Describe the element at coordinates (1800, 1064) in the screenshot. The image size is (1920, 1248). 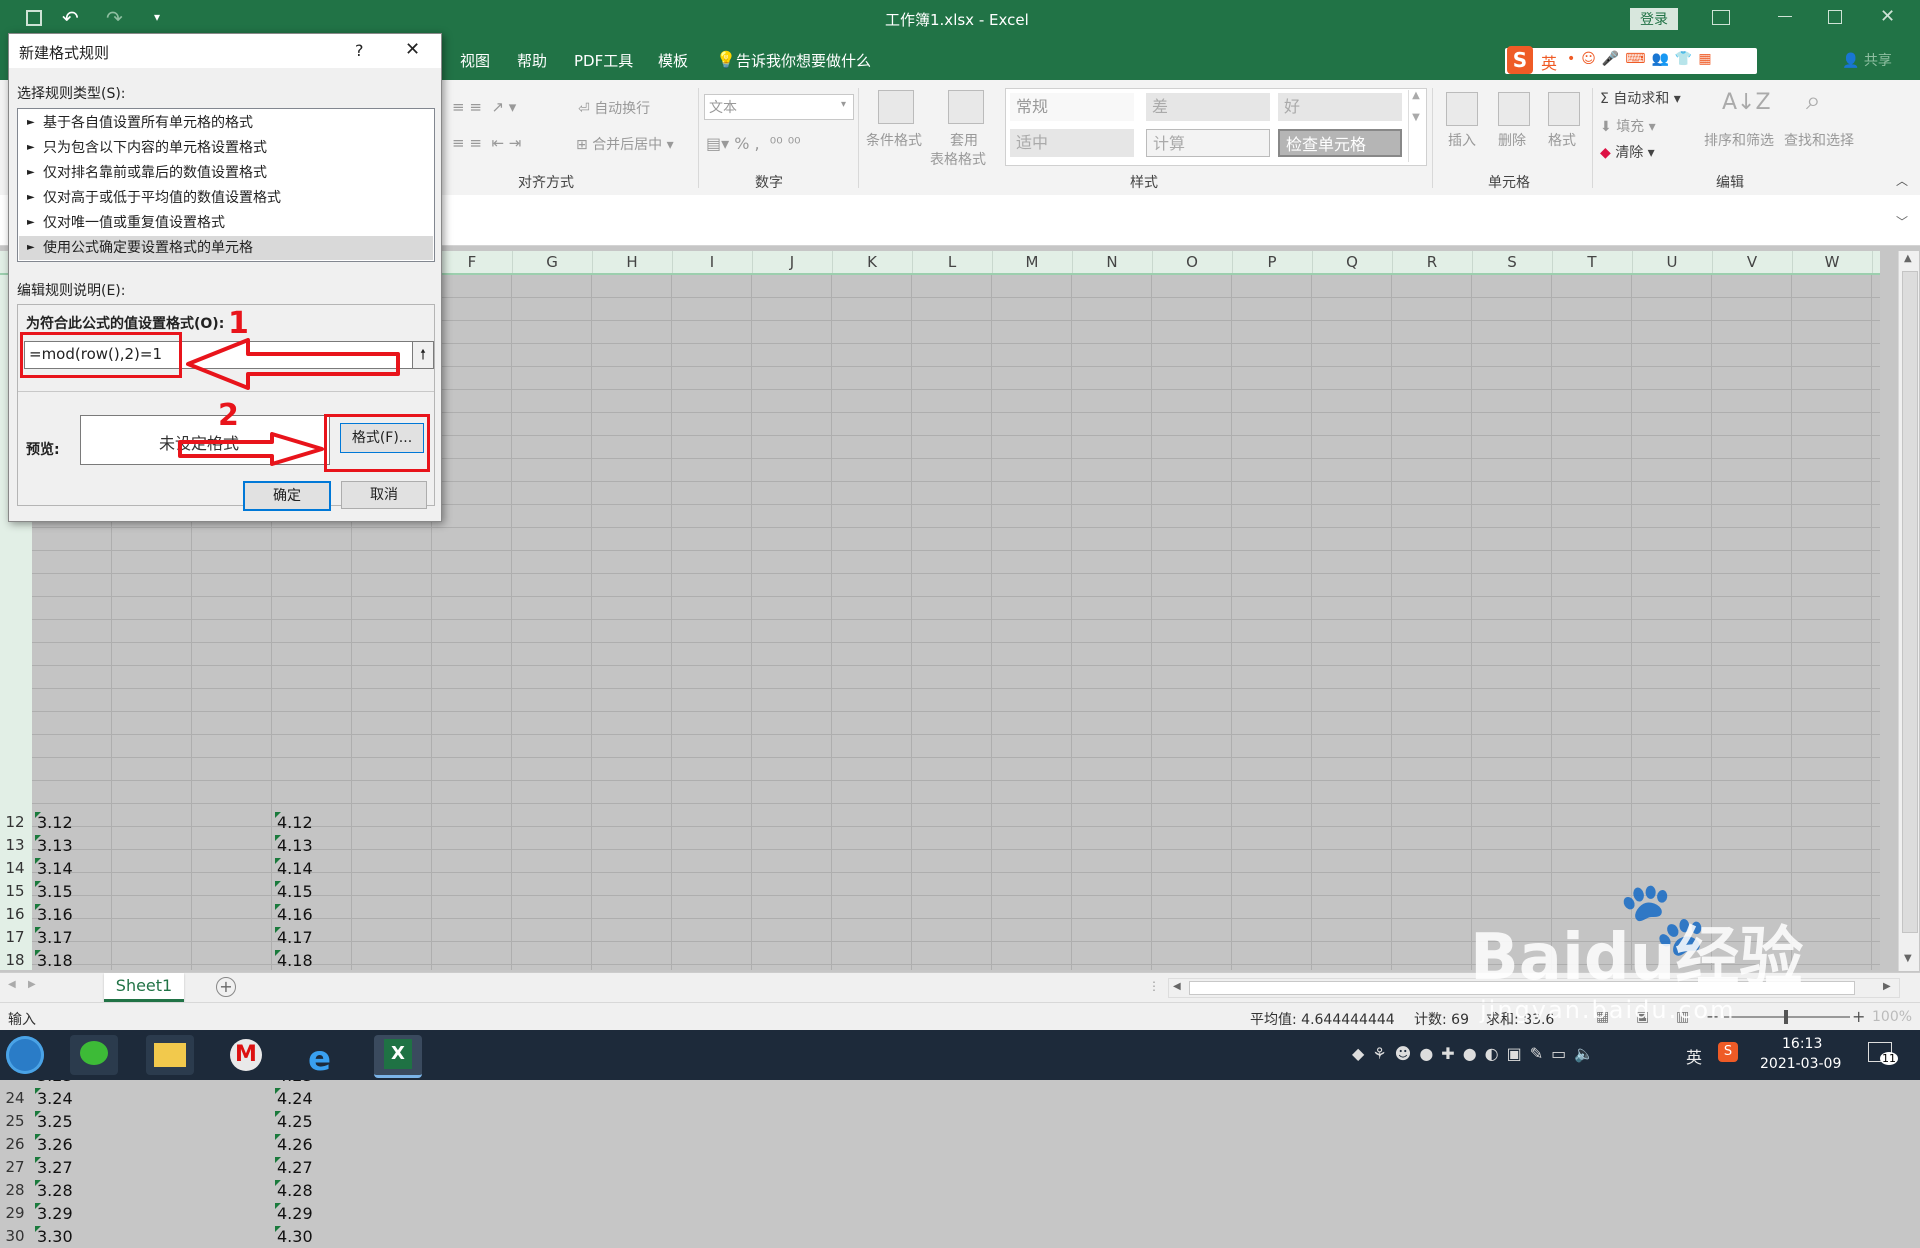
I see `clock-date: 2021-03-09` at that location.